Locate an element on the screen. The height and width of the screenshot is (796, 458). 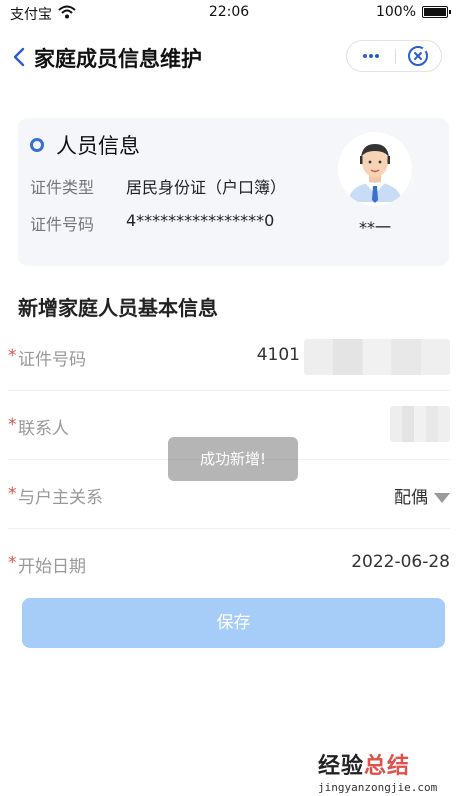
start-date-field: * 开始日期 2022-06-28 is located at coordinates (229, 564).